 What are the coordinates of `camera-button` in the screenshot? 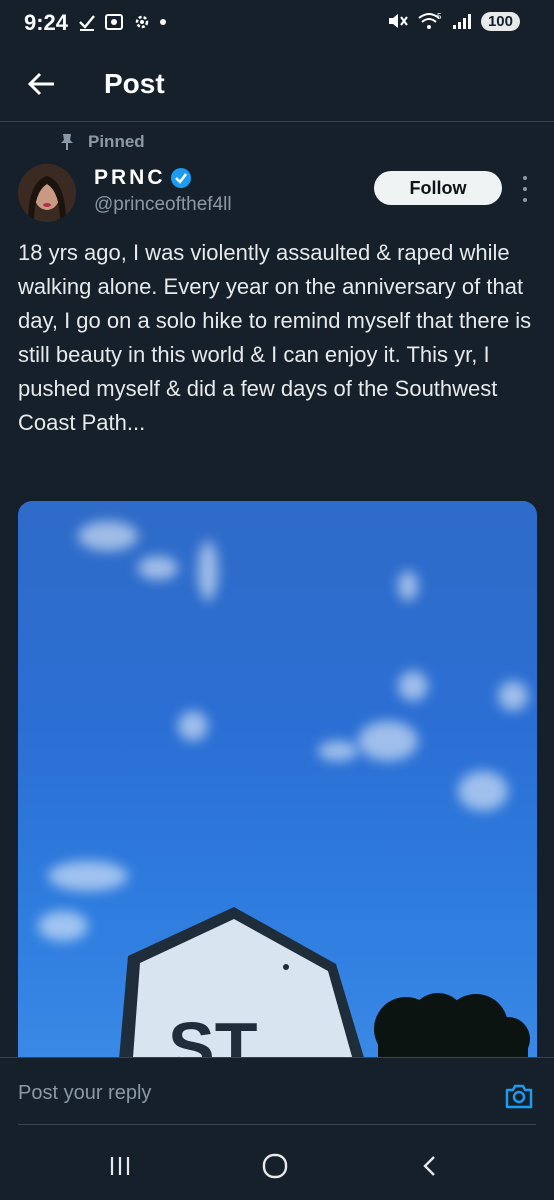 It's located at (519, 1096).